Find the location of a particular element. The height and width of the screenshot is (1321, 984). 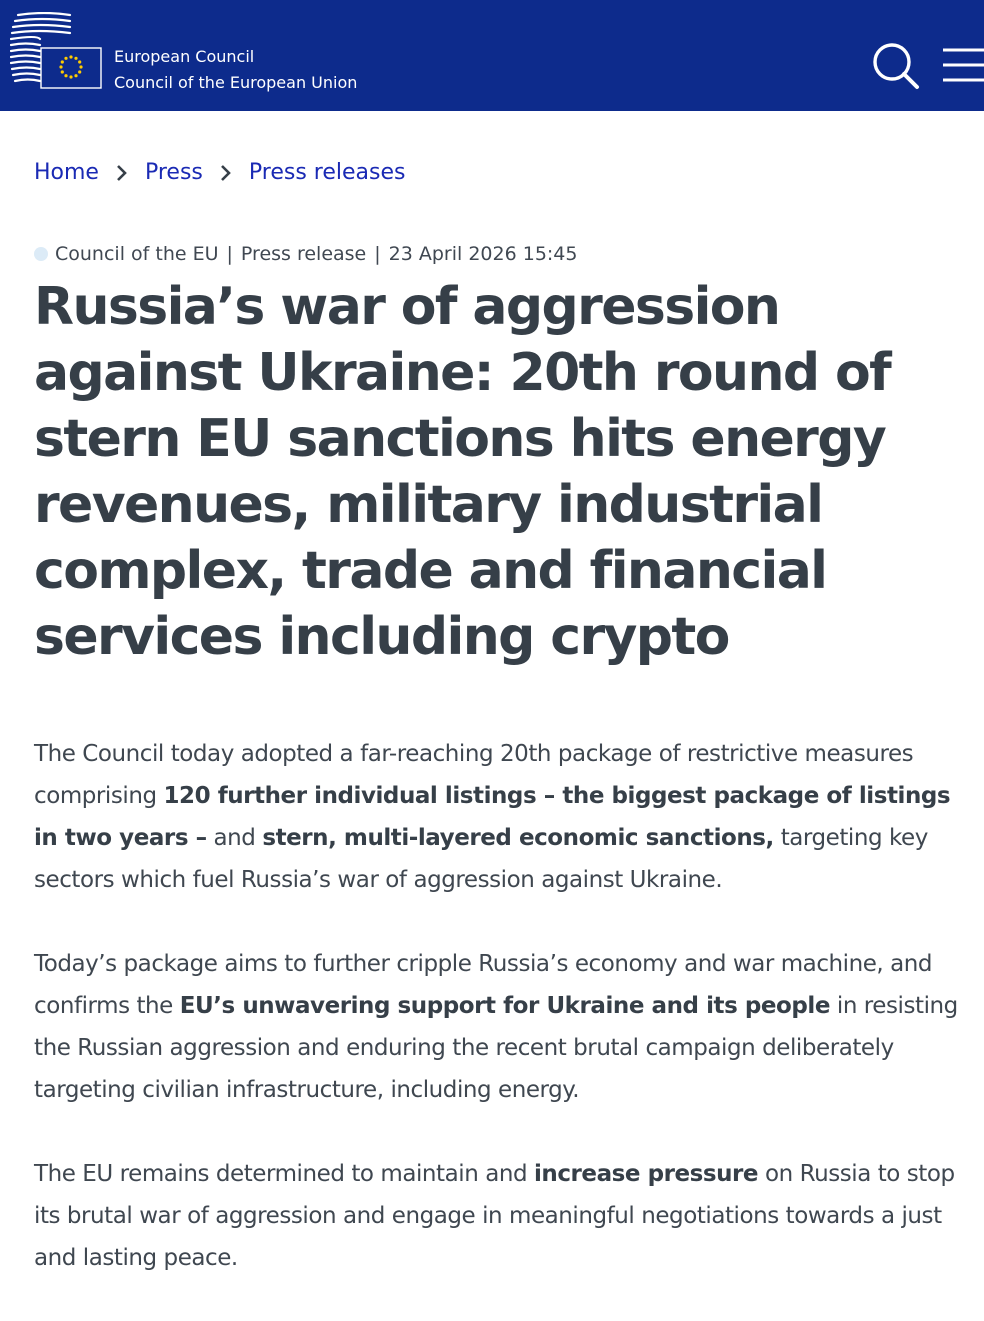

source-dot-icon is located at coordinates (41, 254).